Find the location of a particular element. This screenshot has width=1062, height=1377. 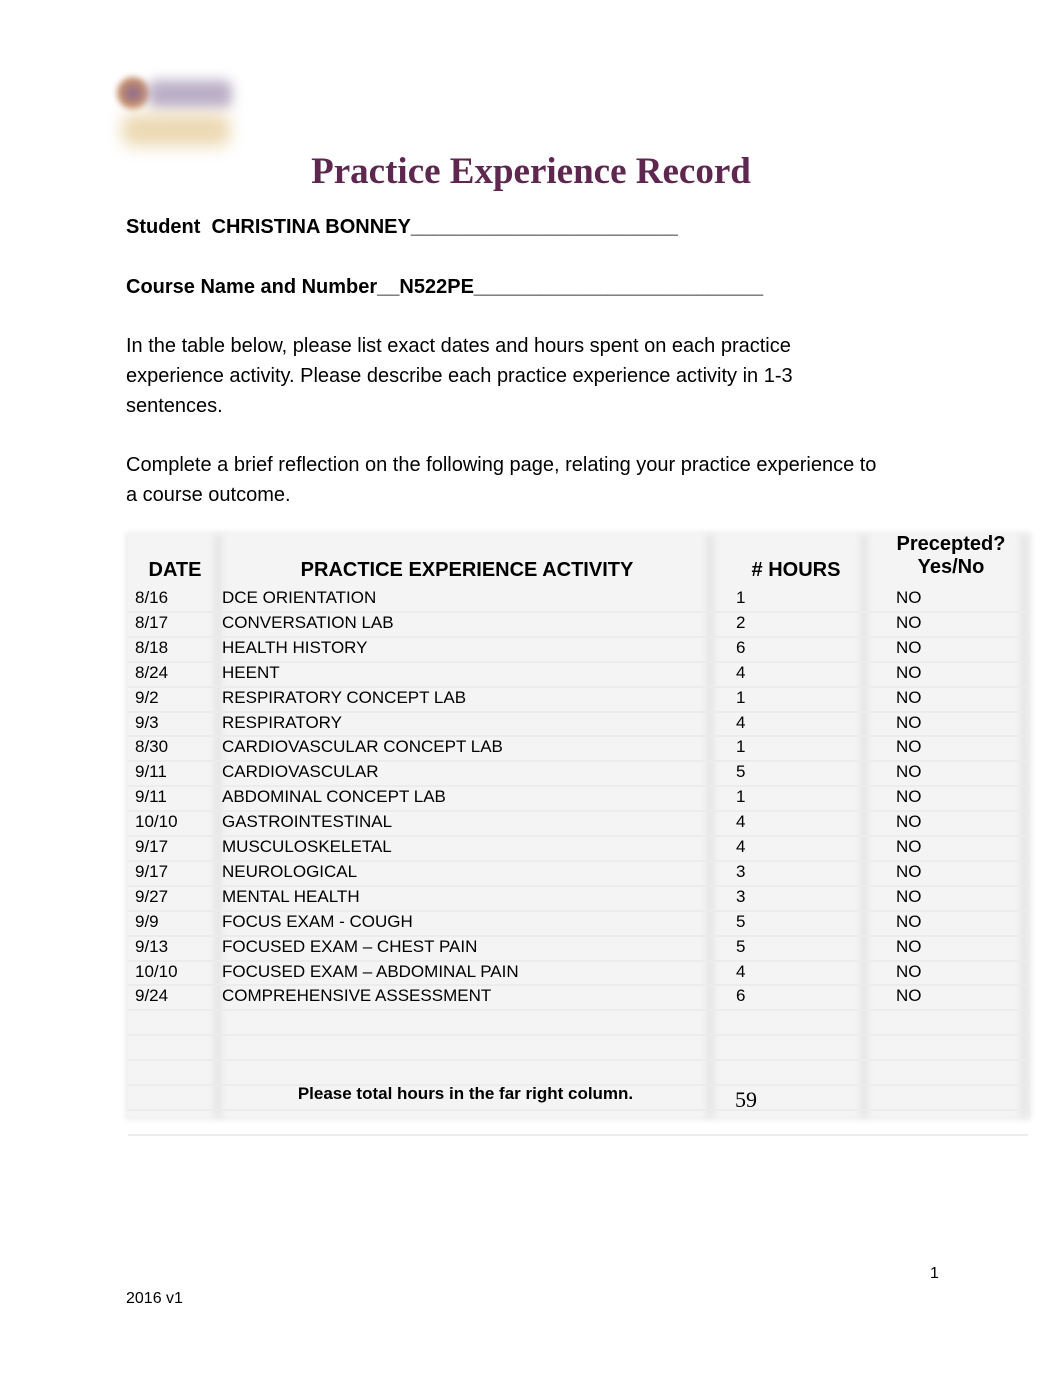

row-date: 8/30 is located at coordinates (152, 747).